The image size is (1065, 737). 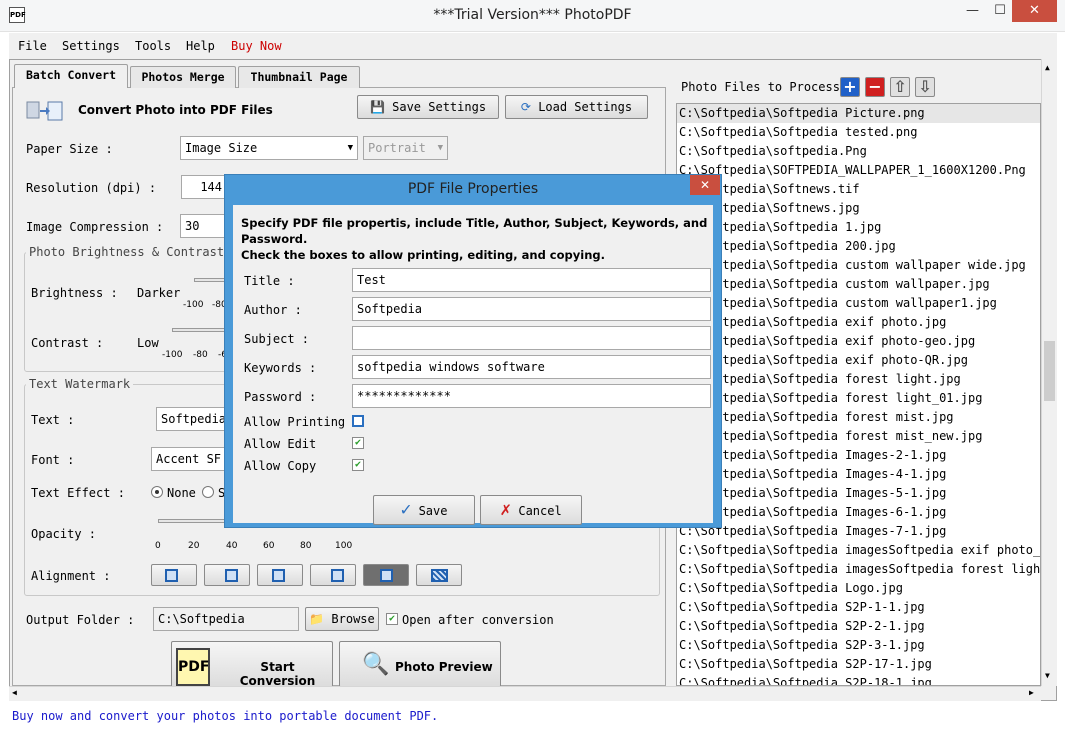 What do you see at coordinates (900, 87) in the screenshot?
I see `move-up-button: ⇧` at bounding box center [900, 87].